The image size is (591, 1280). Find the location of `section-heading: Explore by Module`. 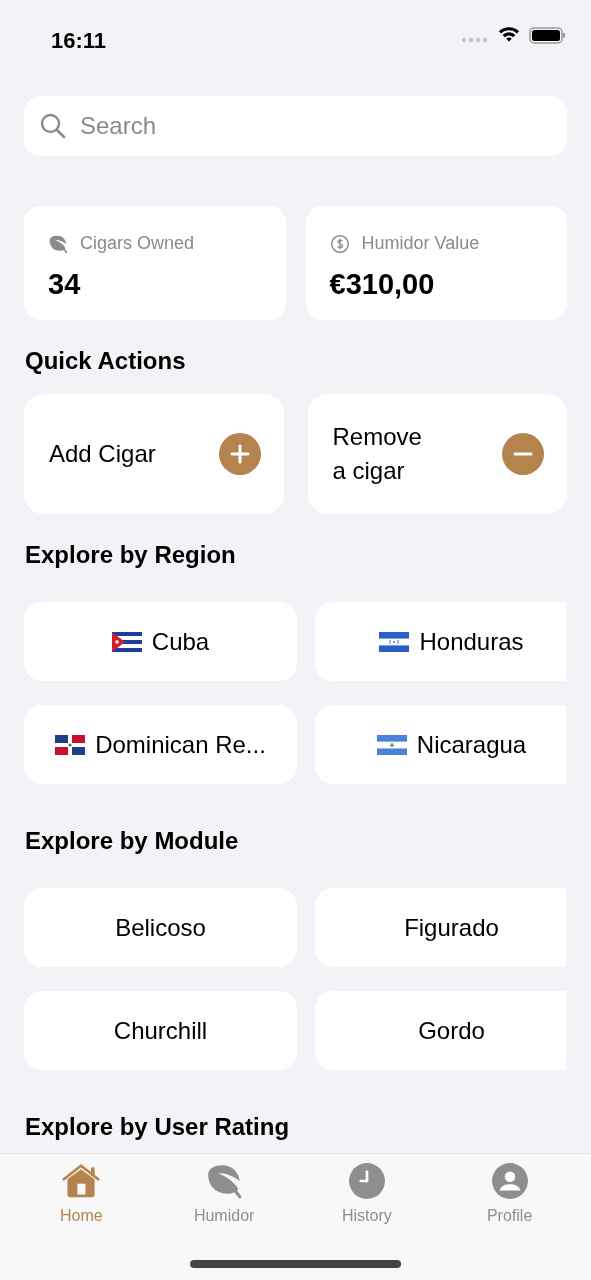

section-heading: Explore by Module is located at coordinates (132, 841).